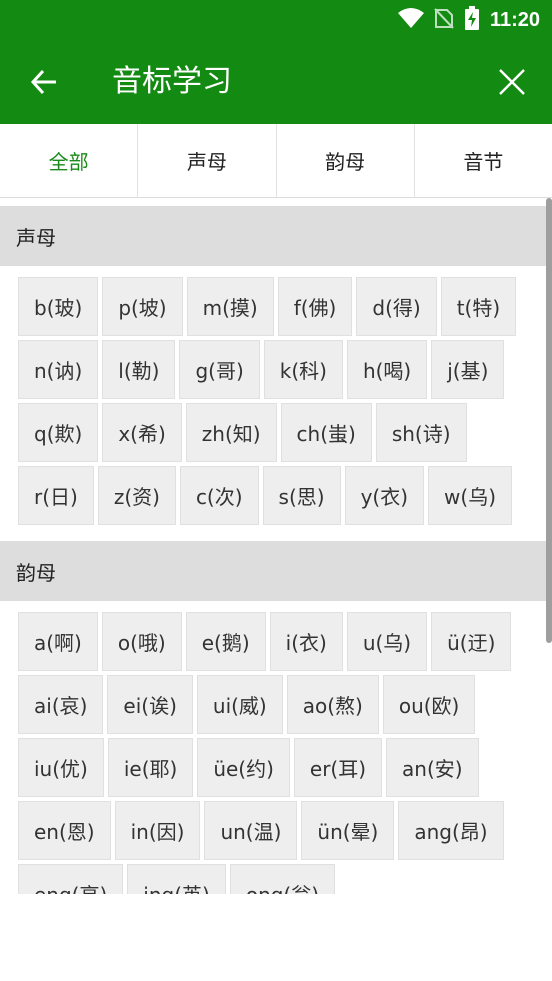 The image size is (552, 981). What do you see at coordinates (243, 767) in the screenshot?
I see `phoneme-chip: üe(约)` at bounding box center [243, 767].